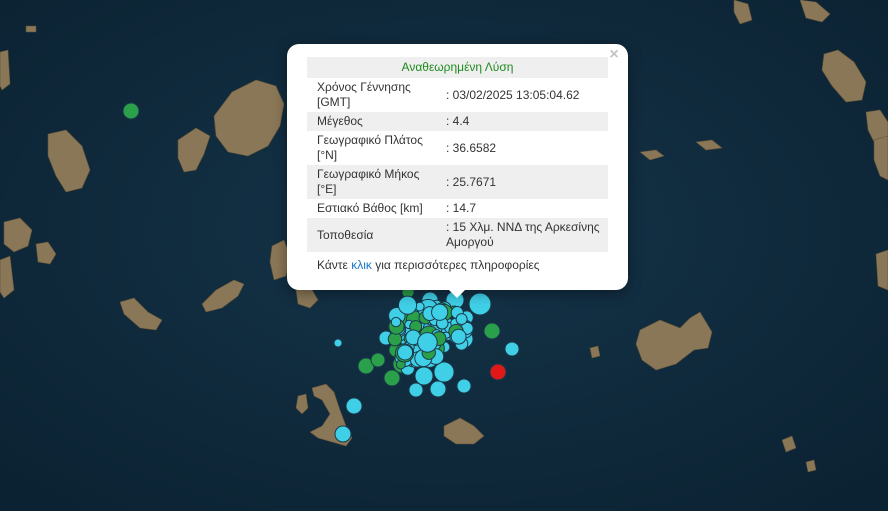  What do you see at coordinates (498, 372) in the screenshot?
I see `earthquake-marker-red` at bounding box center [498, 372].